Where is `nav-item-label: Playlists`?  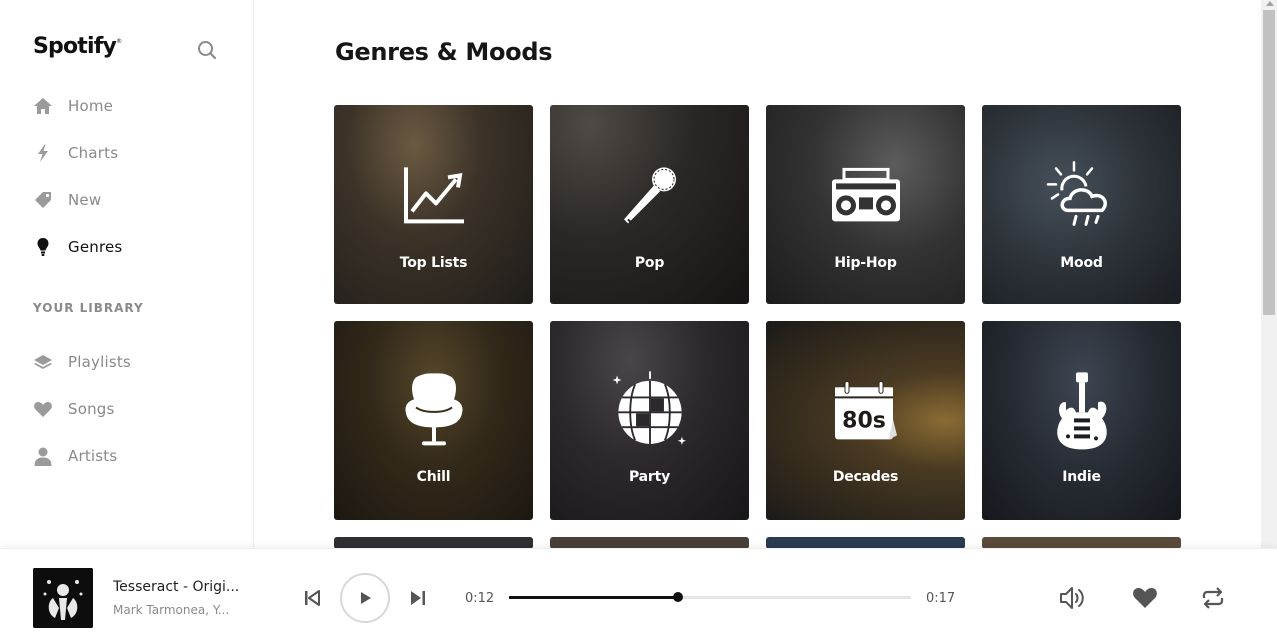 nav-item-label: Playlists is located at coordinates (99, 361).